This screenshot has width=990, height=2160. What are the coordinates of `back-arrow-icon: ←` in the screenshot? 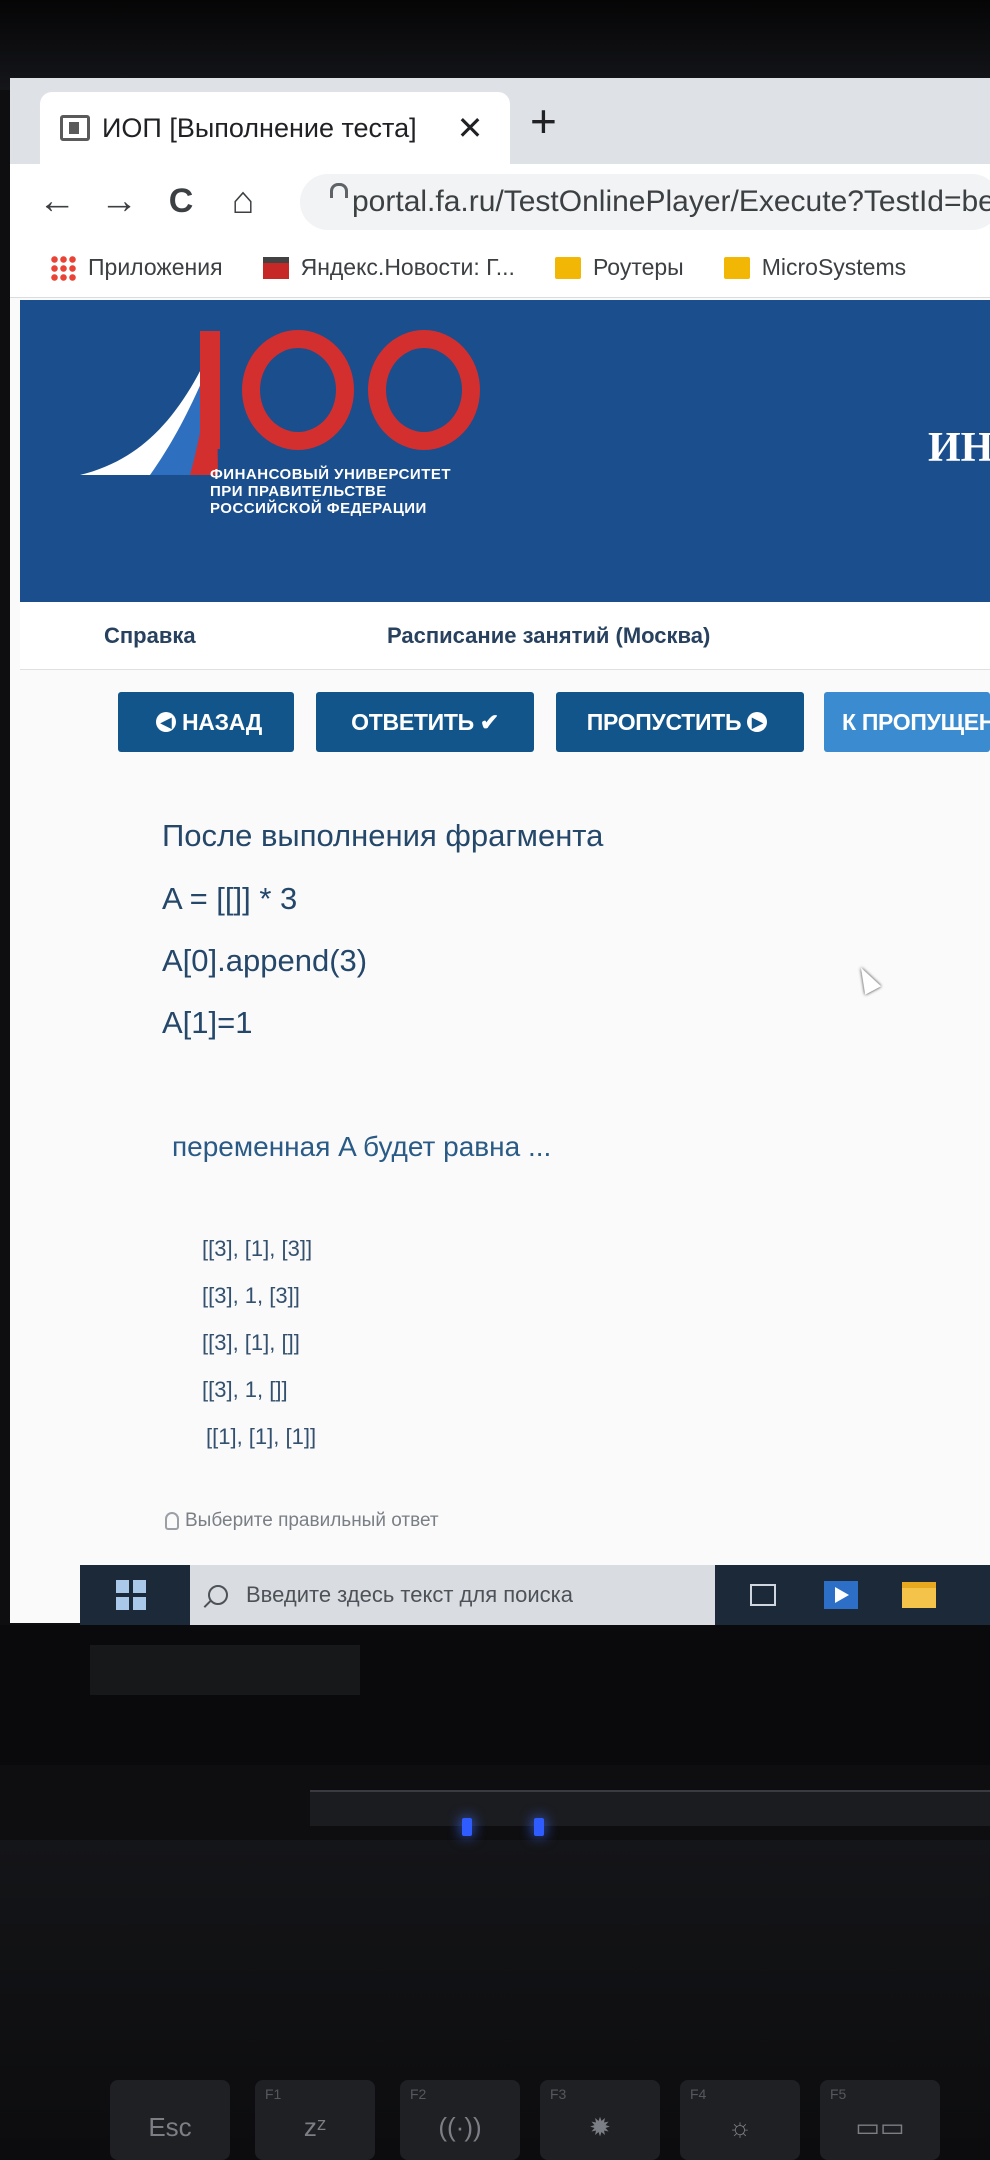 It's located at (57, 201).